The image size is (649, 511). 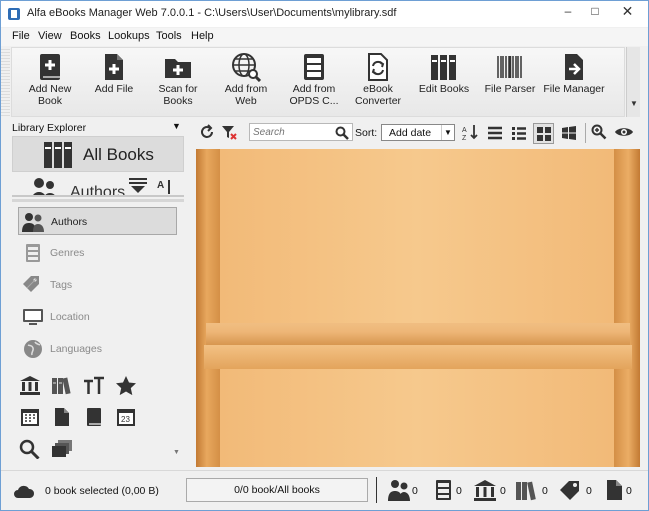 I want to click on add-from-web-button: Add from Web, so click(x=246, y=83).